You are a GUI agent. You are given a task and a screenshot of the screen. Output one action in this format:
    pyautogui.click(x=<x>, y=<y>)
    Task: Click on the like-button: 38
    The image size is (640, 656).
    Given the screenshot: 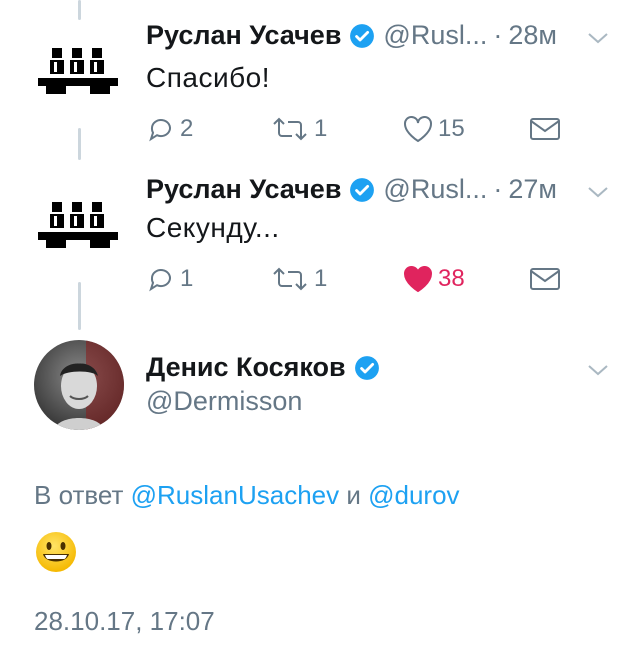 What is the action you would take?
    pyautogui.click(x=433, y=279)
    